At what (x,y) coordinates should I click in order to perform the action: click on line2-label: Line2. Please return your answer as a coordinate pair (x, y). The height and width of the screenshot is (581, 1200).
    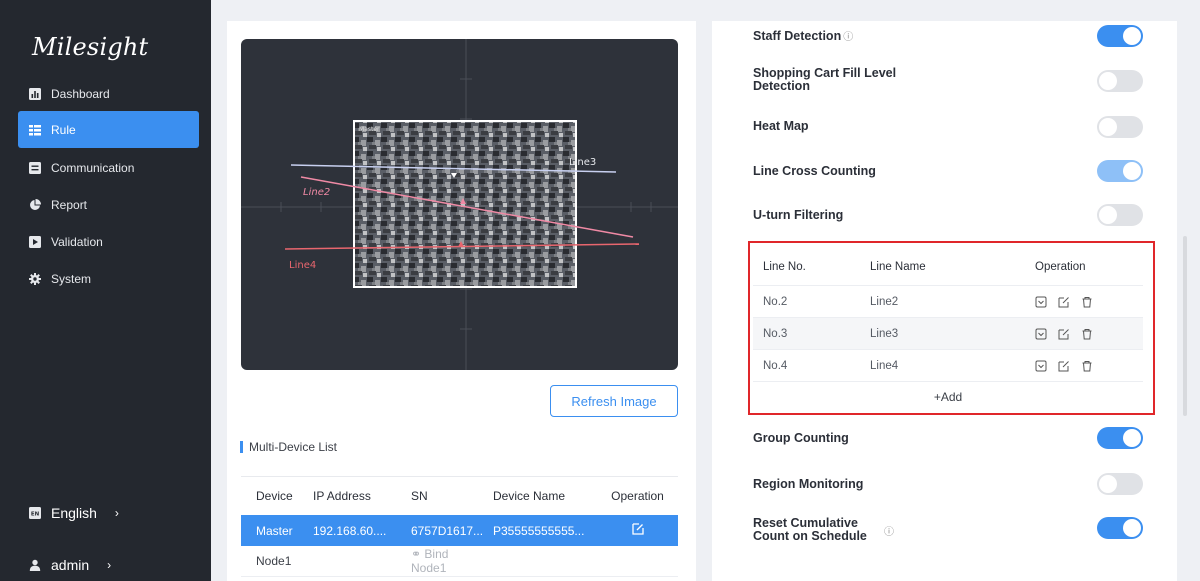
    Looking at the image, I should click on (316, 192).